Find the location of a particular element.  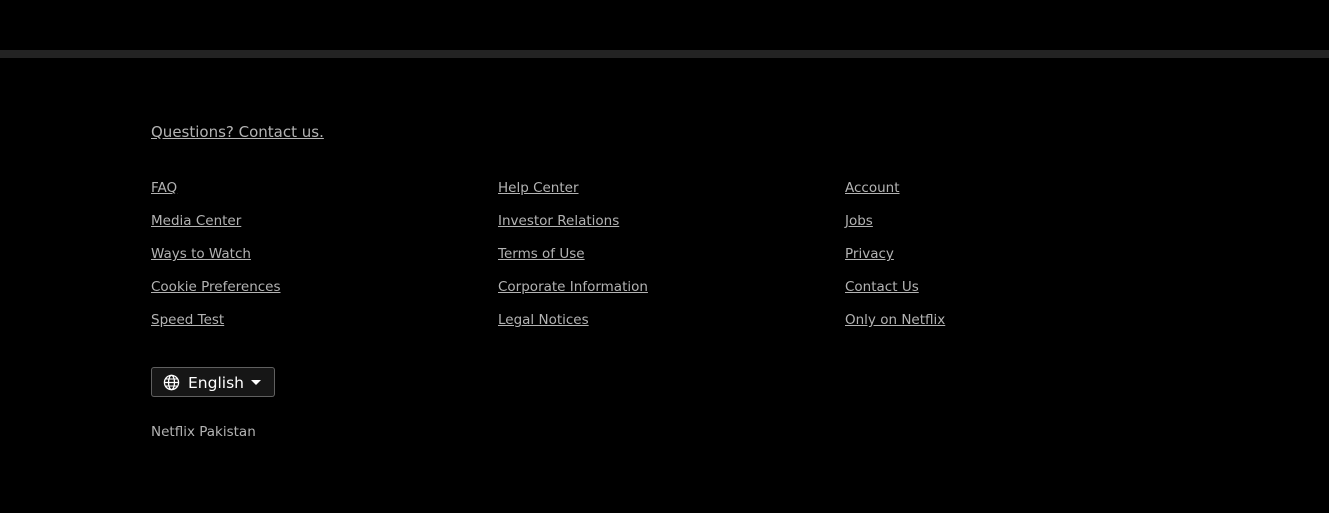

footer-link-terms-of-use: Terms of Use is located at coordinates (541, 260).